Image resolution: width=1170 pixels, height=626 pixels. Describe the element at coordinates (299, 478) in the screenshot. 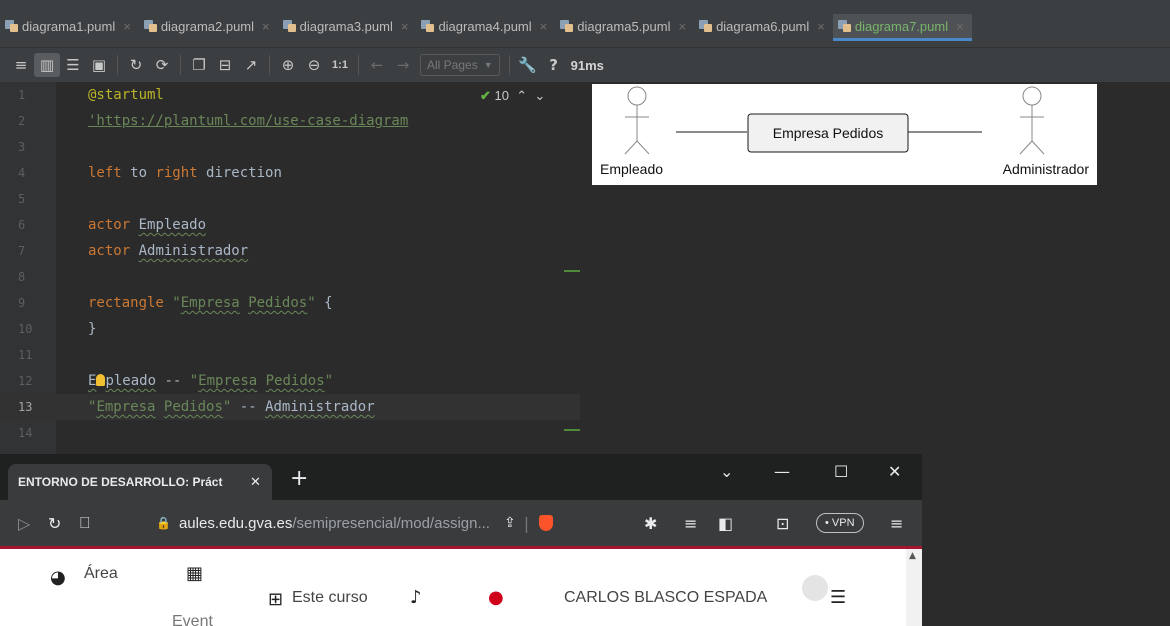

I see `new-tab-button: +` at that location.